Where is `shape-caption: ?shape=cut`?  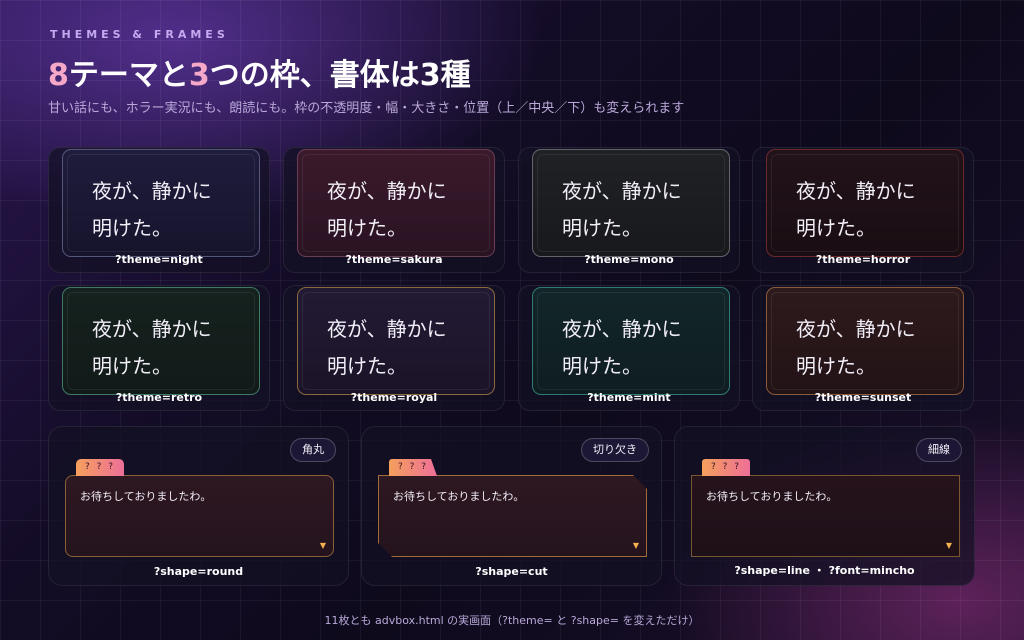 shape-caption: ?shape=cut is located at coordinates (511, 571).